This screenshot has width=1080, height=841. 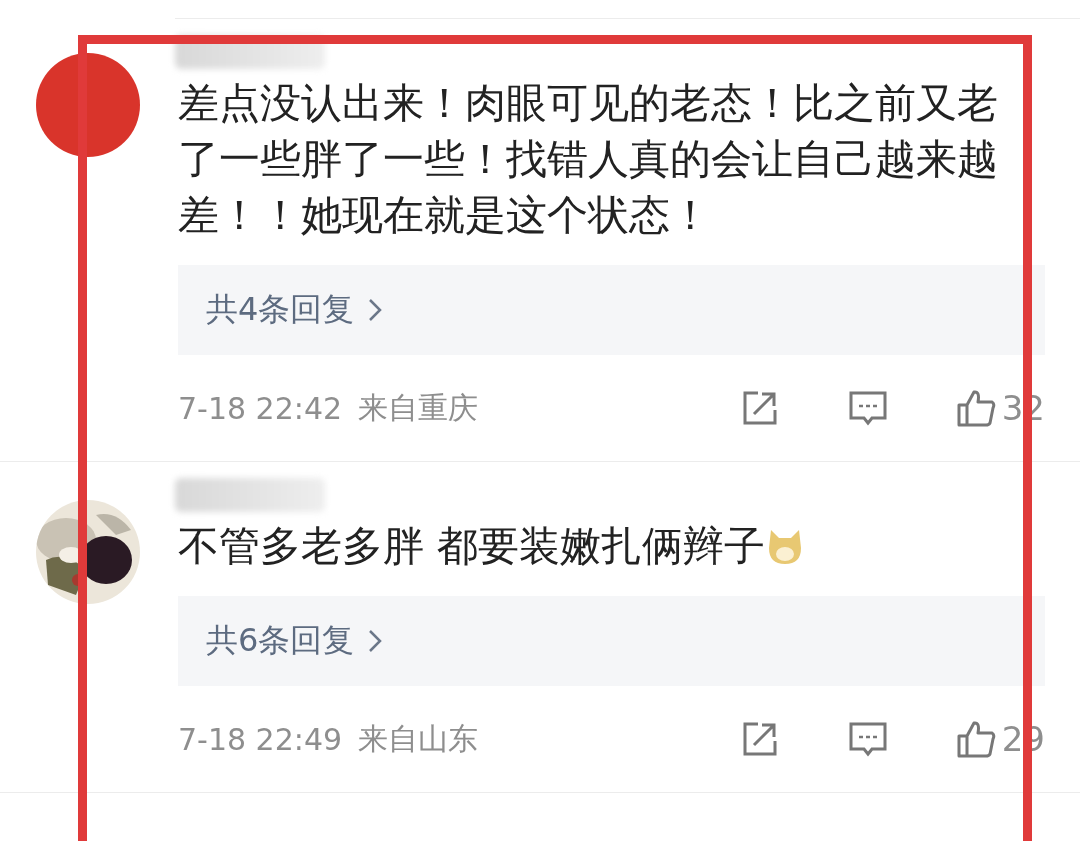 What do you see at coordinates (260, 739) in the screenshot?
I see `timestamp: 7-18 22:49` at bounding box center [260, 739].